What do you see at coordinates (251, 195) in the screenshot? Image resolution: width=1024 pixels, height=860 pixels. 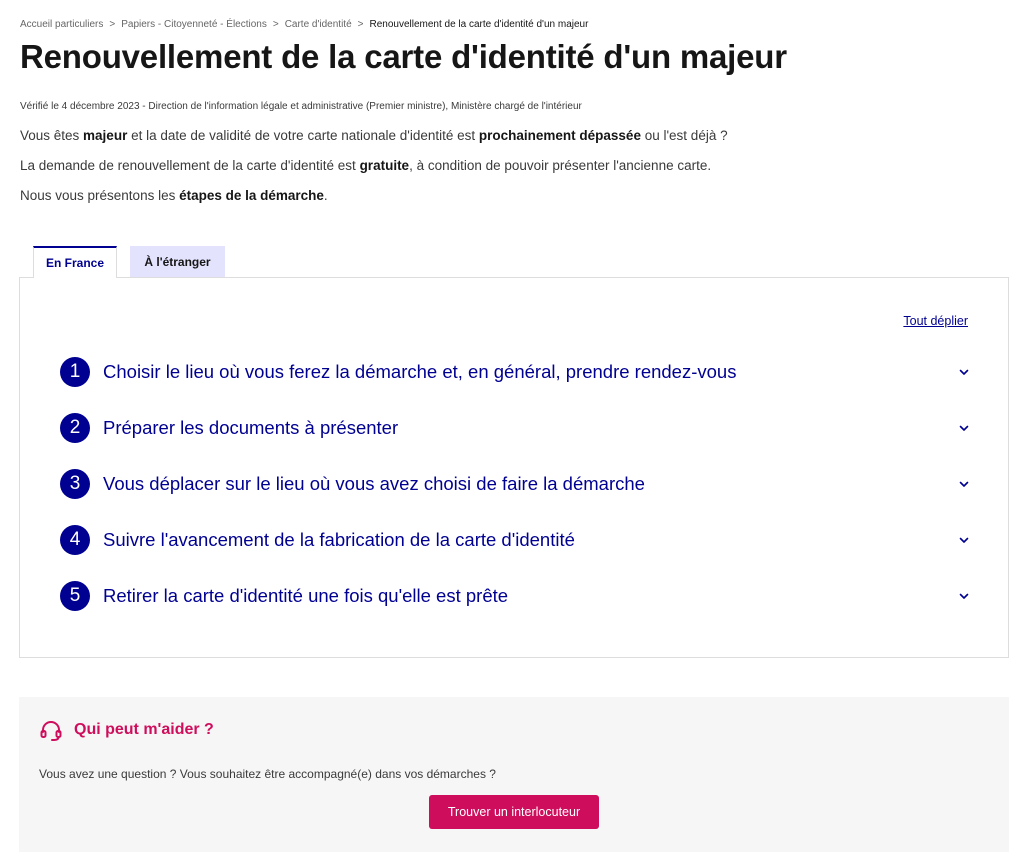 I see `intro-bold: étapes de la démarche` at bounding box center [251, 195].